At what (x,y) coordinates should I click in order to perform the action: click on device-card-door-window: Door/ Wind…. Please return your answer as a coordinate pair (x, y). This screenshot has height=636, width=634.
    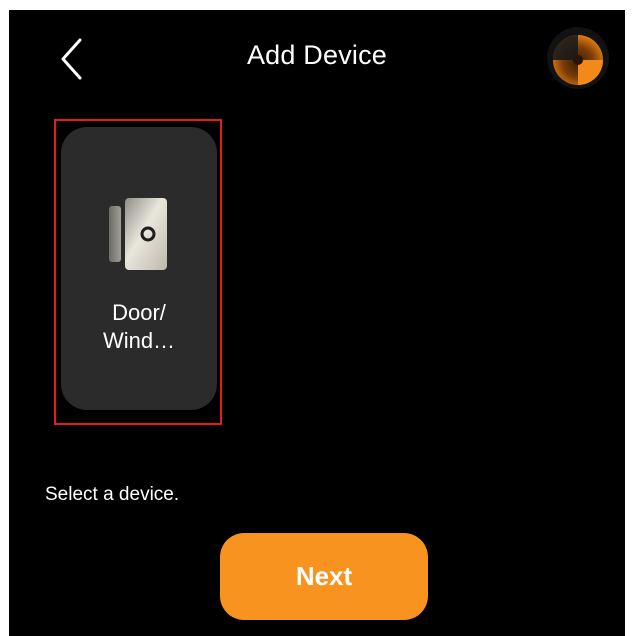
    Looking at the image, I should click on (139, 268).